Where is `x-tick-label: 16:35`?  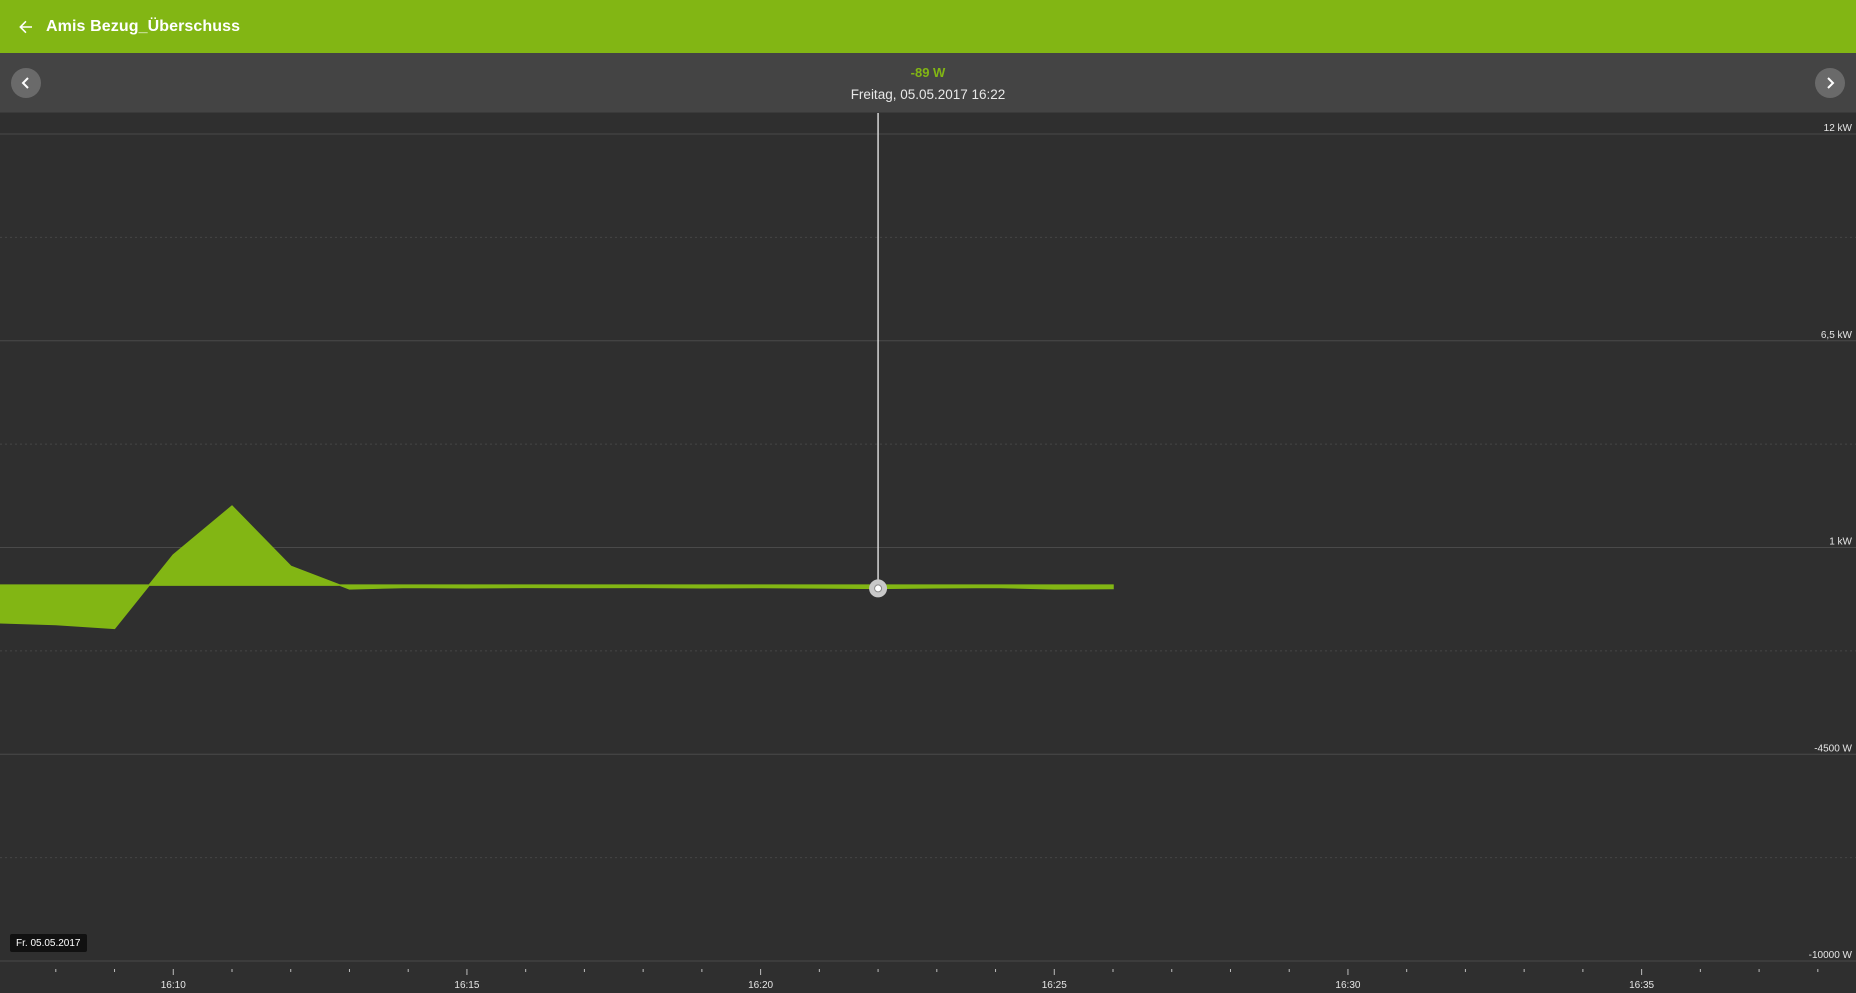 x-tick-label: 16:35 is located at coordinates (1641, 985).